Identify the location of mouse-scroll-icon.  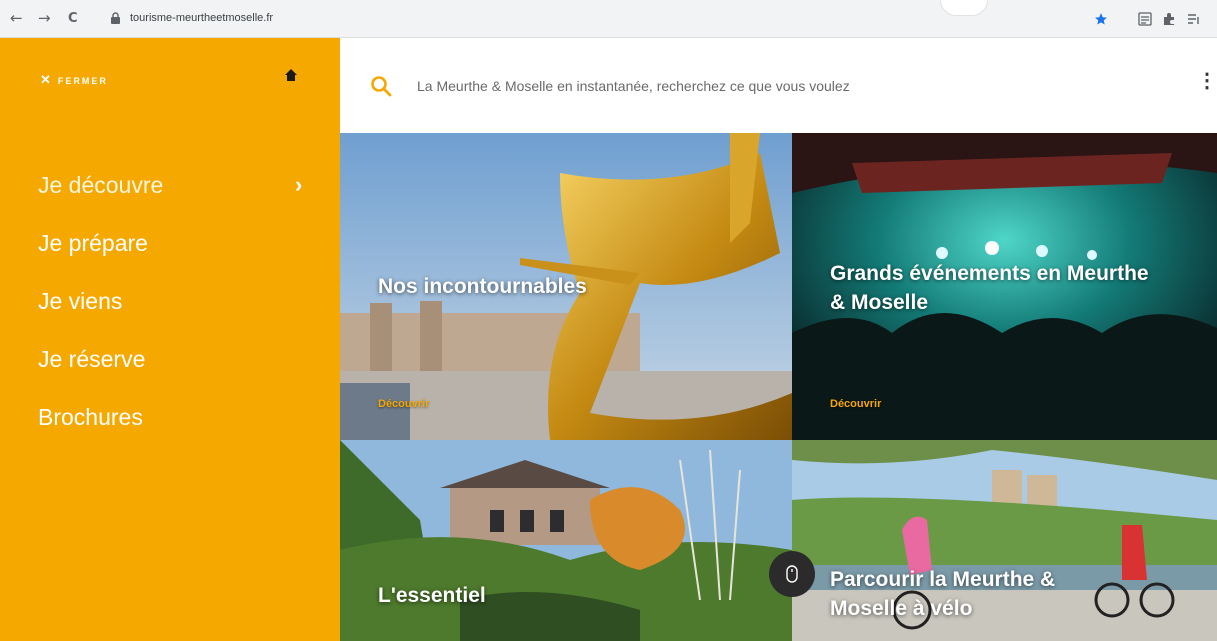
(792, 574).